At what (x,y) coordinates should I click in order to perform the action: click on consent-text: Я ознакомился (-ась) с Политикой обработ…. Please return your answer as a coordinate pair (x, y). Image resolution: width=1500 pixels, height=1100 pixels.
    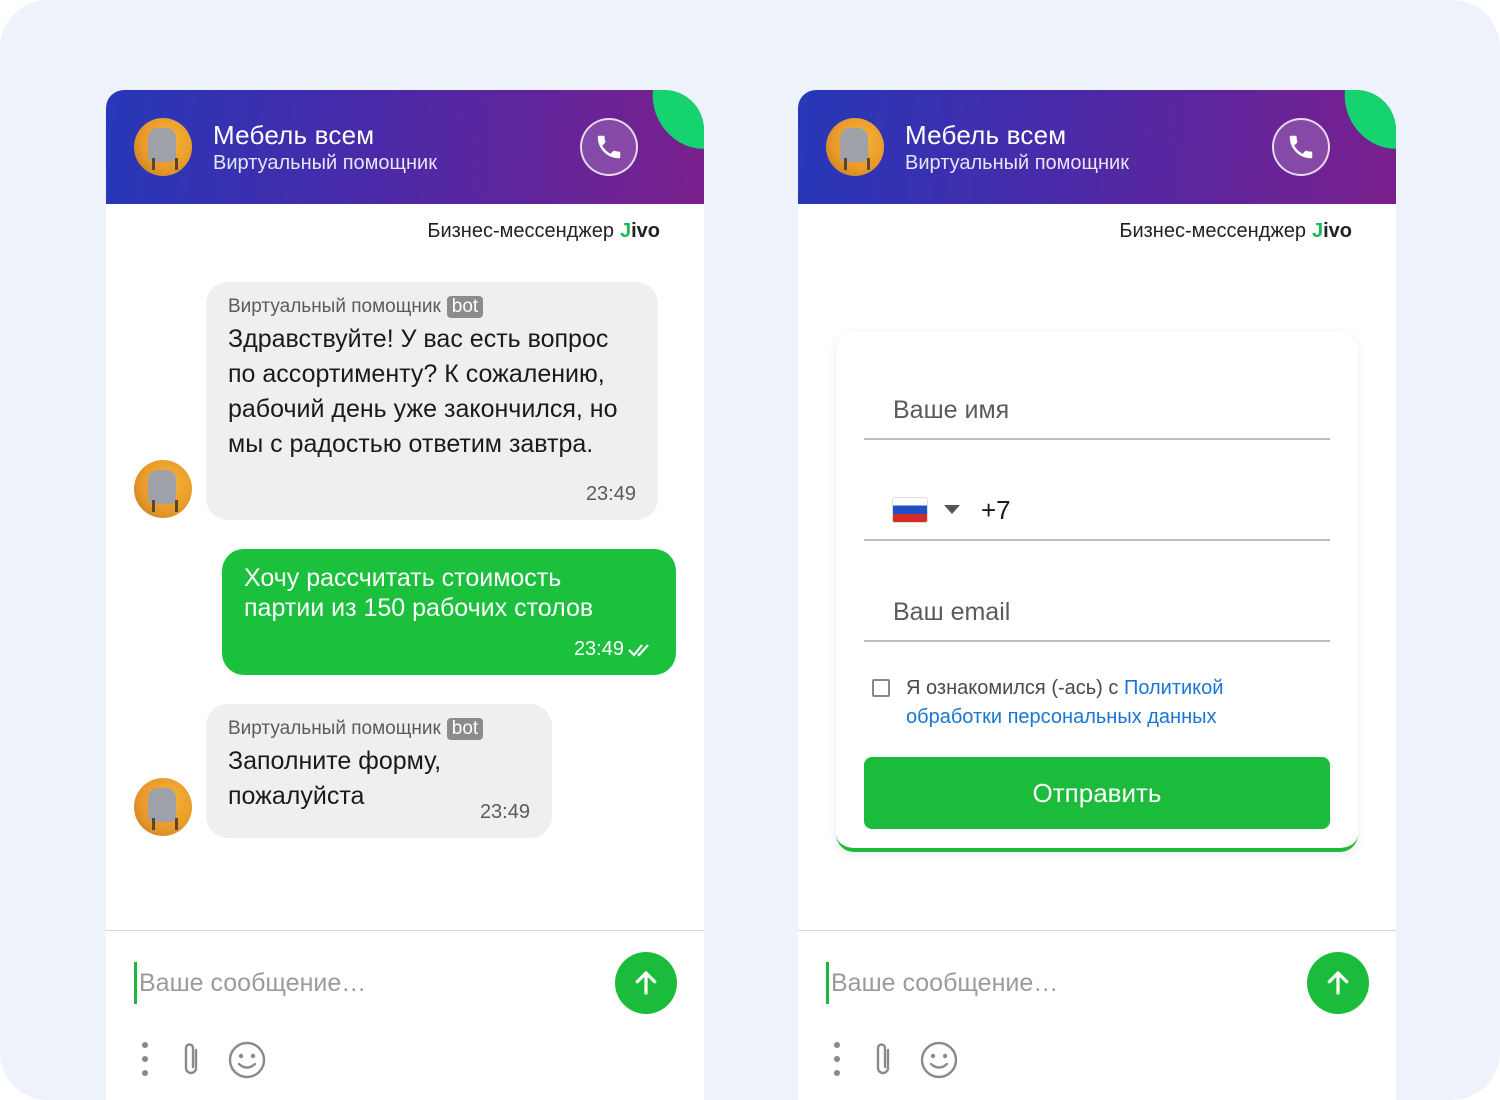
    Looking at the image, I should click on (1065, 702).